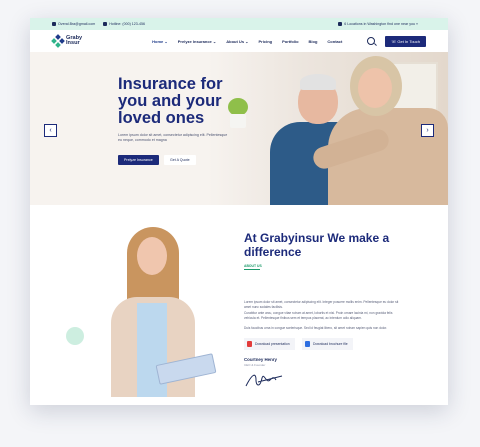  What do you see at coordinates (264, 380) in the screenshot?
I see `signature-image` at bounding box center [264, 380].